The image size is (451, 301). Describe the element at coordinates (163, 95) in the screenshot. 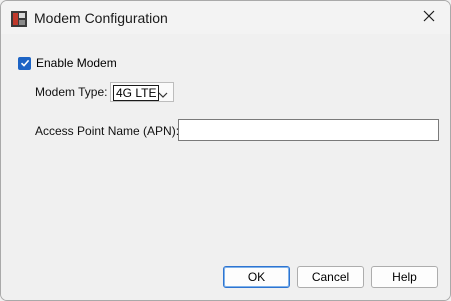

I see `chevron-down-icon` at that location.